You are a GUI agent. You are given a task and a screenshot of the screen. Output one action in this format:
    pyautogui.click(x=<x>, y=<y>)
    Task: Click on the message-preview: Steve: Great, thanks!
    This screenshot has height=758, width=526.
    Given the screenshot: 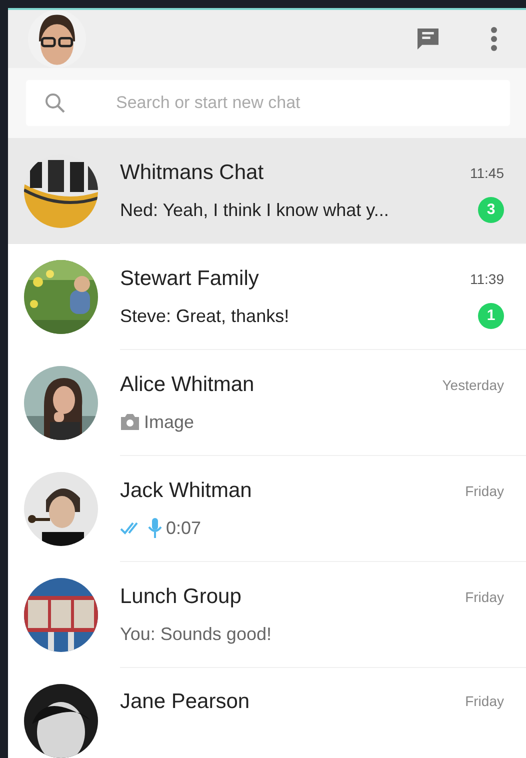 What is the action you would take?
    pyautogui.click(x=205, y=316)
    